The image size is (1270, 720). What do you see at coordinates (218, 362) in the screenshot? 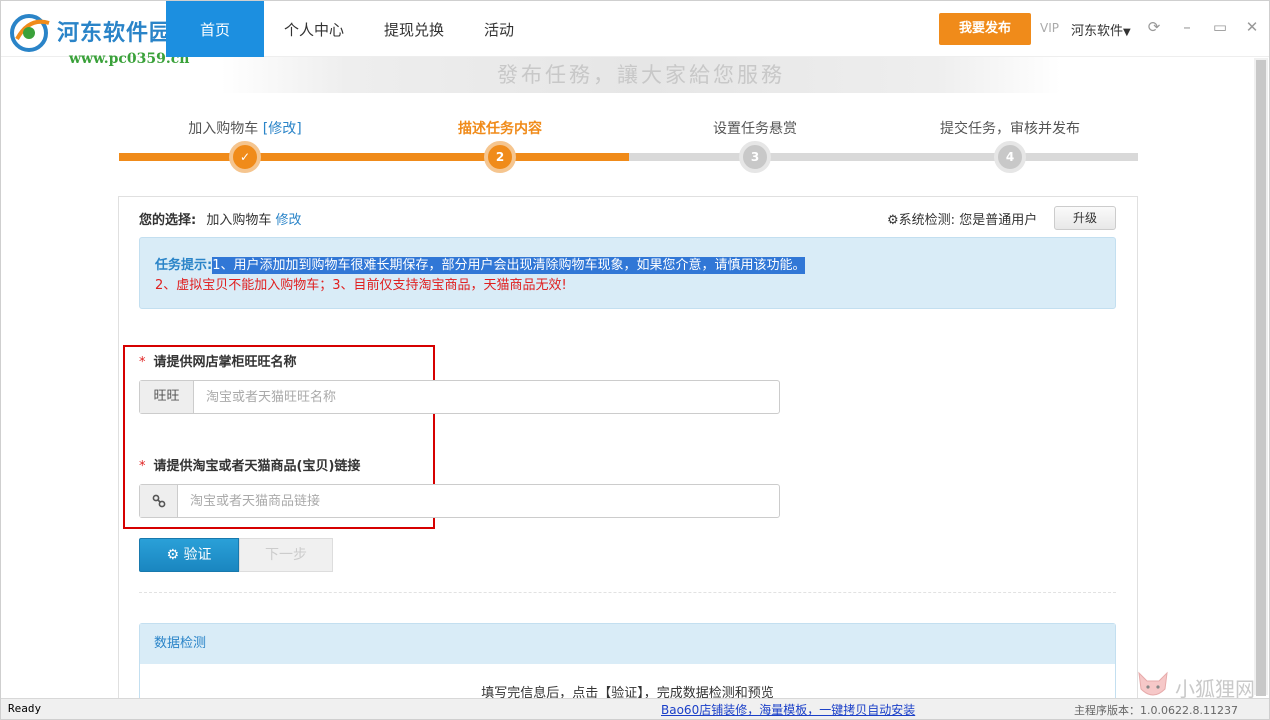
I see `wangwang-label: * 请提供网店掌柜旺旺名称` at bounding box center [218, 362].